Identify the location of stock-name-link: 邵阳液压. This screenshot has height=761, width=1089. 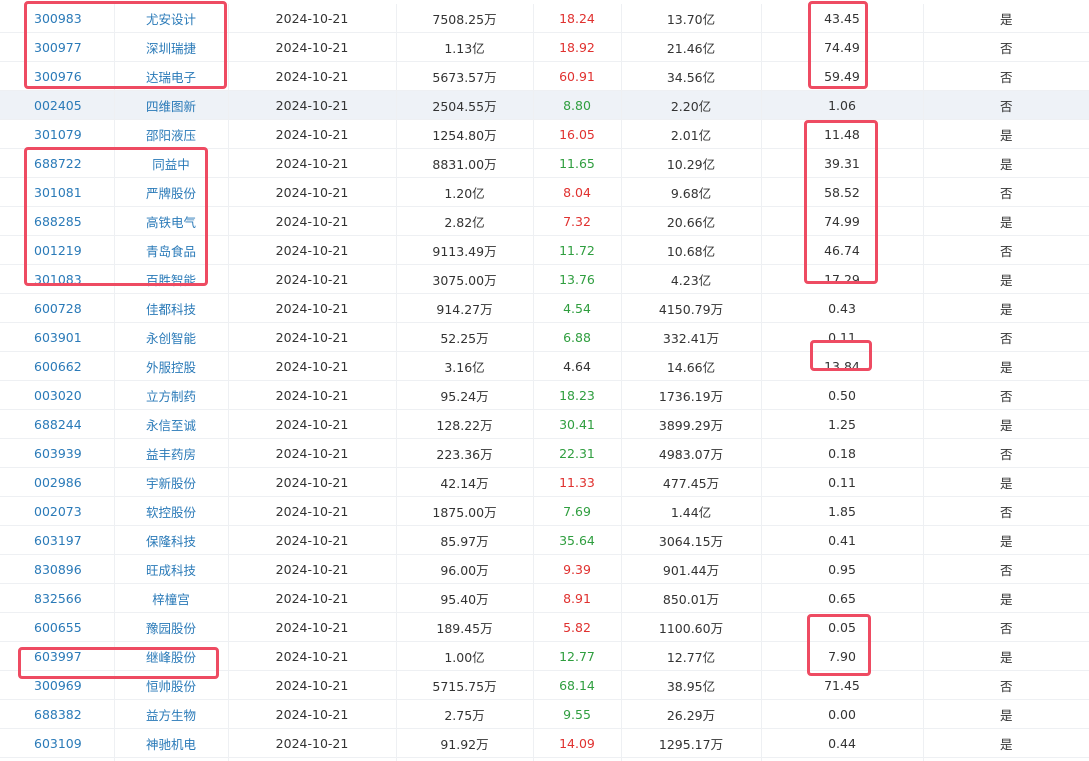
(171, 134).